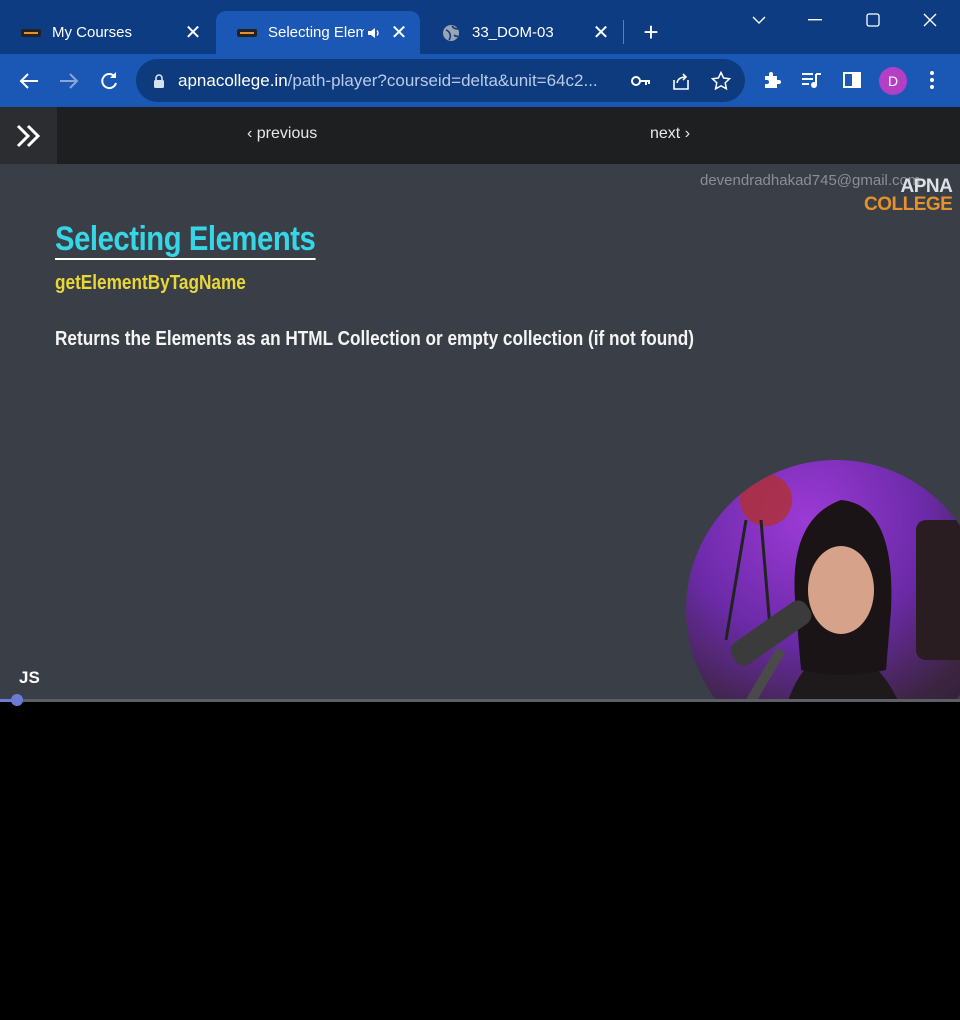  What do you see at coordinates (651, 32) in the screenshot?
I see `new-tab-button: +` at bounding box center [651, 32].